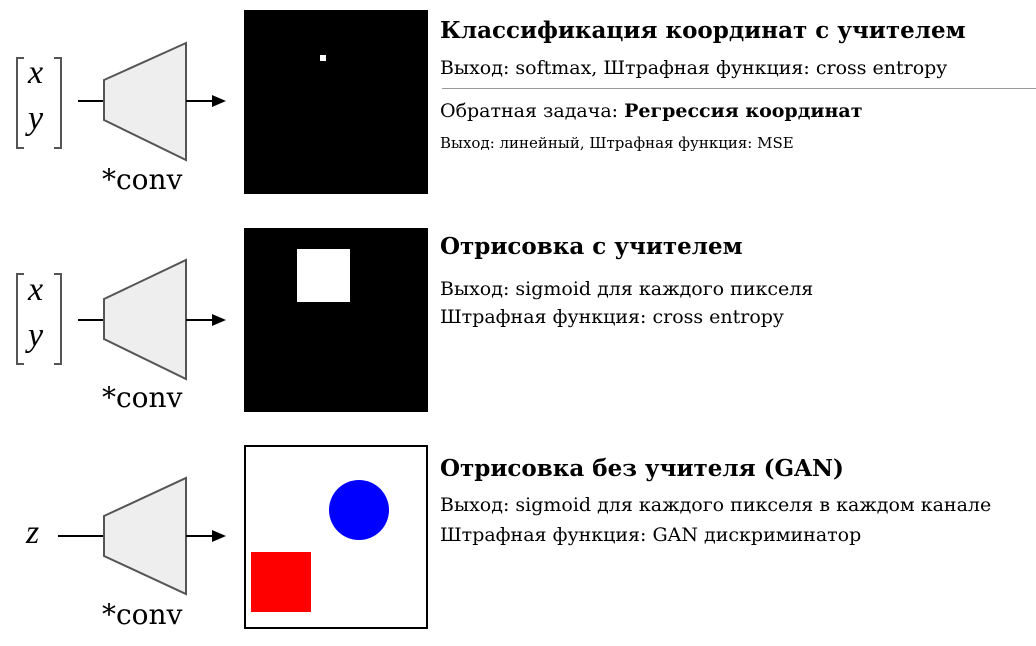 Image resolution: width=1036 pixels, height=646 pixels. Describe the element at coordinates (743, 111) in the screenshot. I see `inverse-task-title: Регрессия координат` at that location.